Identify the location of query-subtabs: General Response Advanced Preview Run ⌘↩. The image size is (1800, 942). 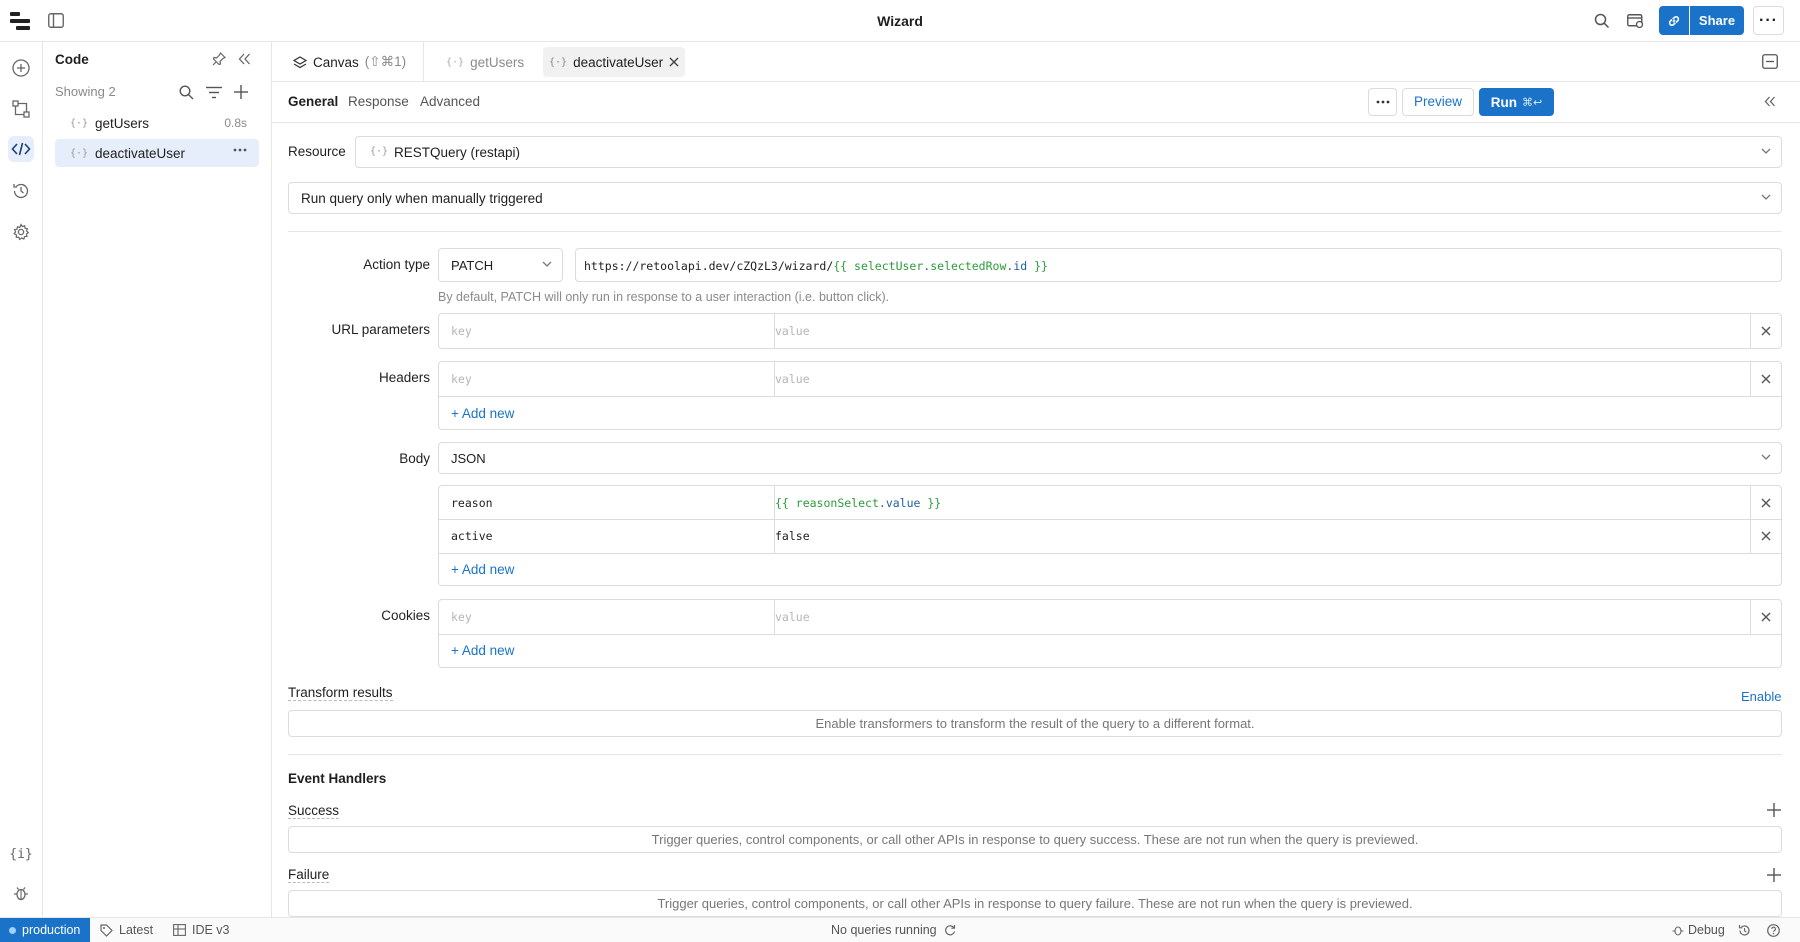
(1036, 102).